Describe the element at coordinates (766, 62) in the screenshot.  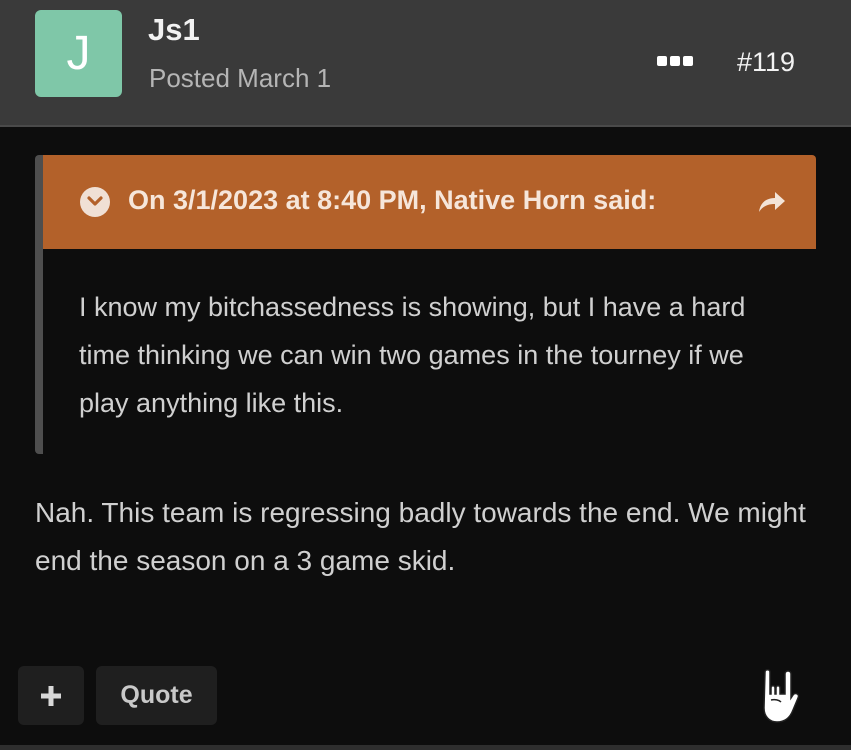
I see `post-number-link: #119` at that location.